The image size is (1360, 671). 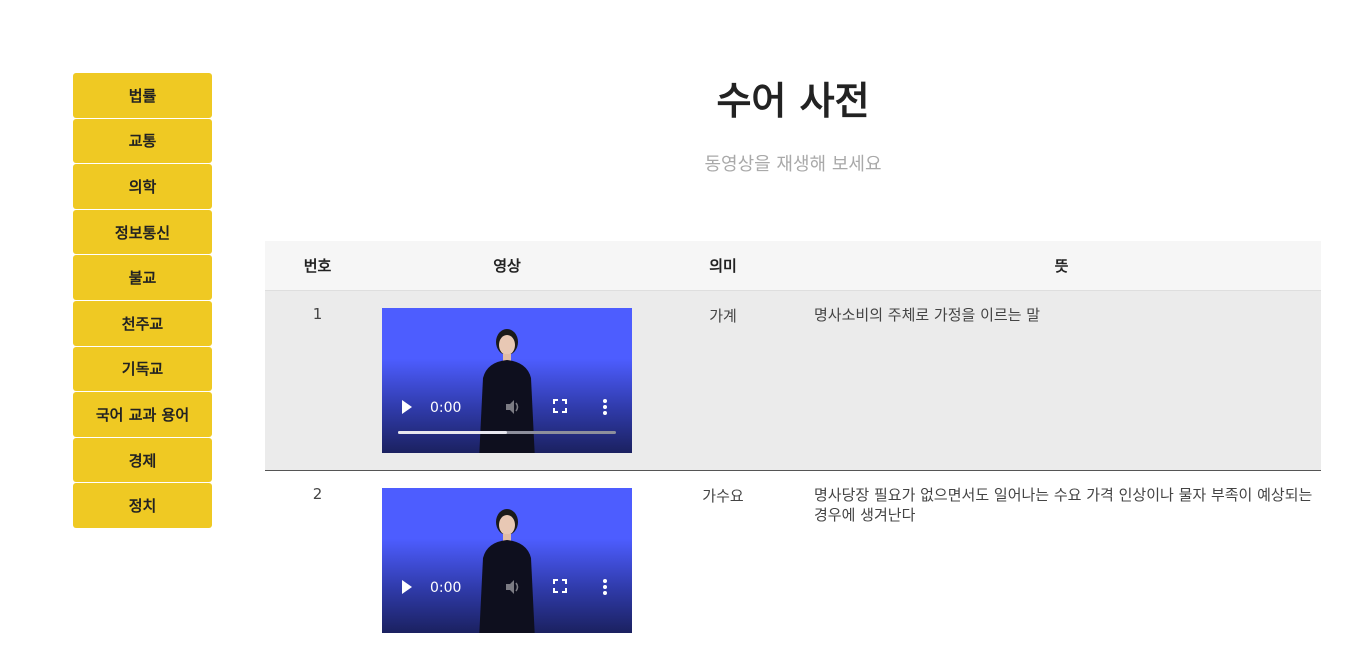 What do you see at coordinates (142, 460) in the screenshot?
I see `sidebar-item-economy: 경제` at bounding box center [142, 460].